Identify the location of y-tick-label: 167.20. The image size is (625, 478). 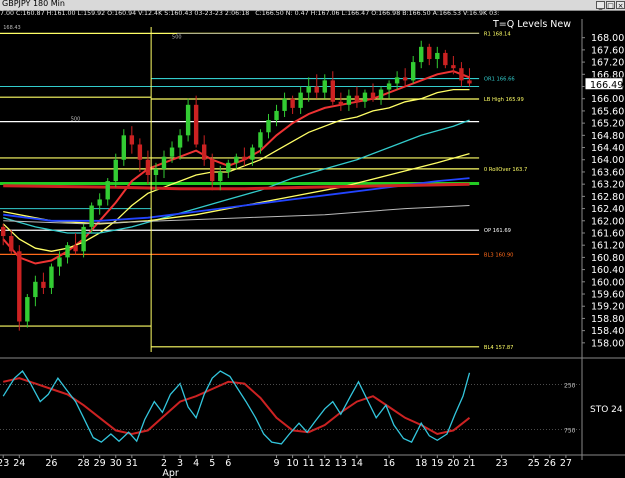
(607, 63).